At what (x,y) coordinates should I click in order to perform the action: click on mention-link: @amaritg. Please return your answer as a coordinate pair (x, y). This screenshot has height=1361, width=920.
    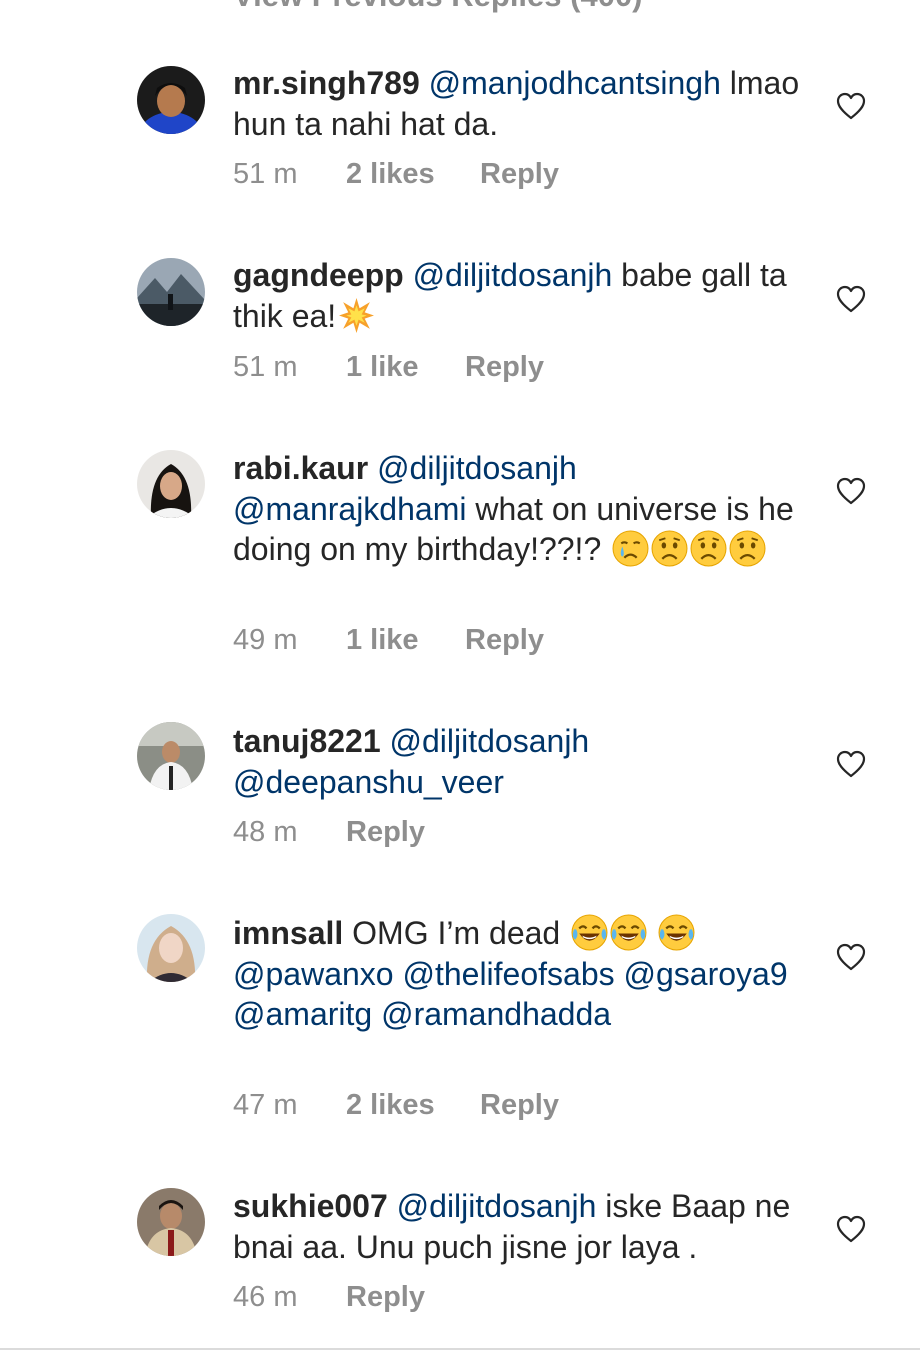
    Looking at the image, I should click on (302, 1014).